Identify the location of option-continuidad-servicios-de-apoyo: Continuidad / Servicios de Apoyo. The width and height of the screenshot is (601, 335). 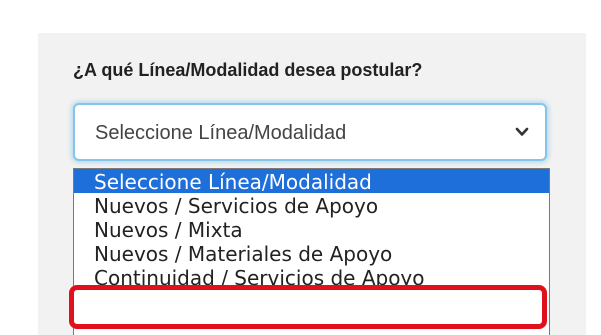
(311, 277).